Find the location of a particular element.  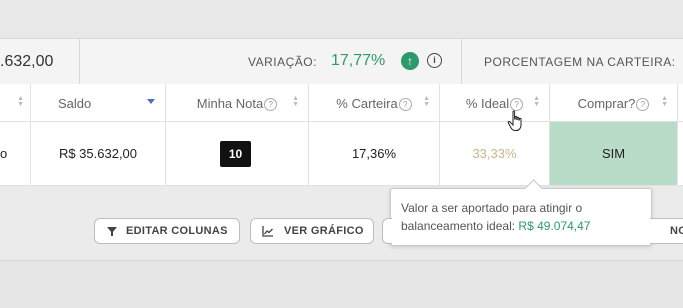

variation-value: 17,77% is located at coordinates (358, 60).